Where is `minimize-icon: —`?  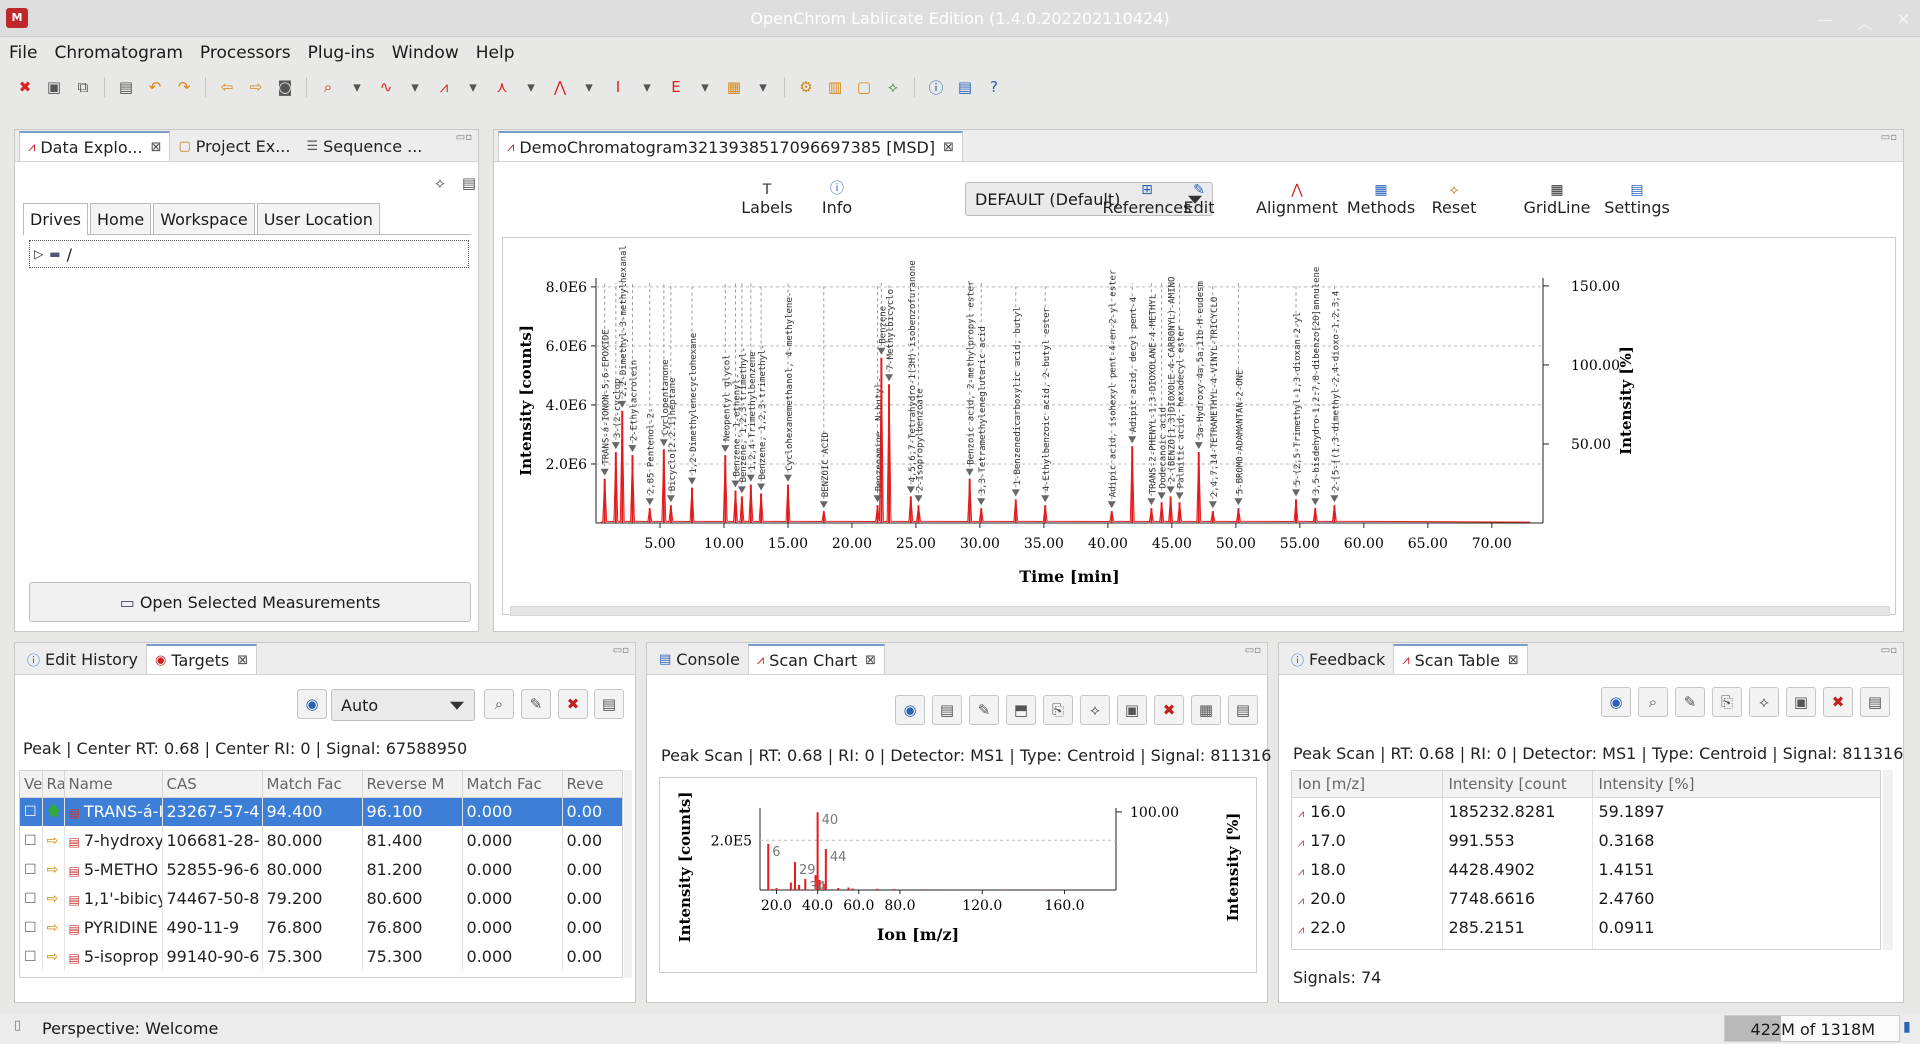 minimize-icon: — is located at coordinates (1825, 22).